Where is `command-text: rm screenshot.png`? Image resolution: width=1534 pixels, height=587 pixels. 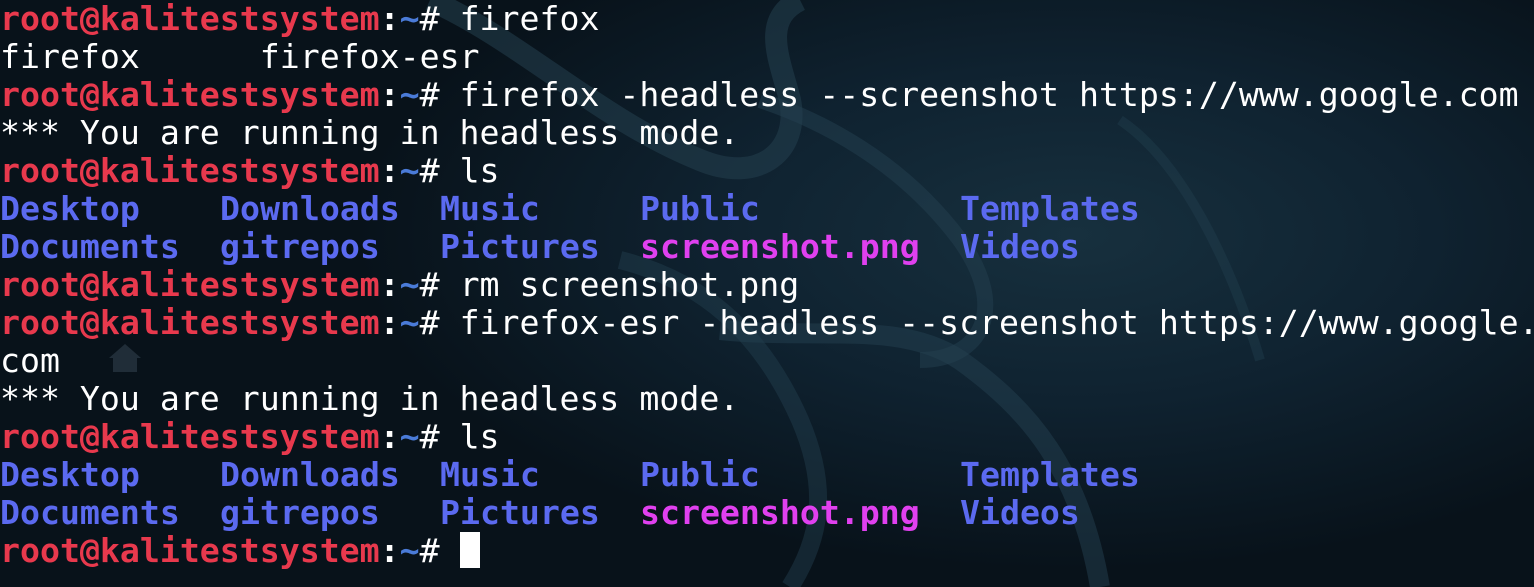 command-text: rm screenshot.png is located at coordinates (629, 284).